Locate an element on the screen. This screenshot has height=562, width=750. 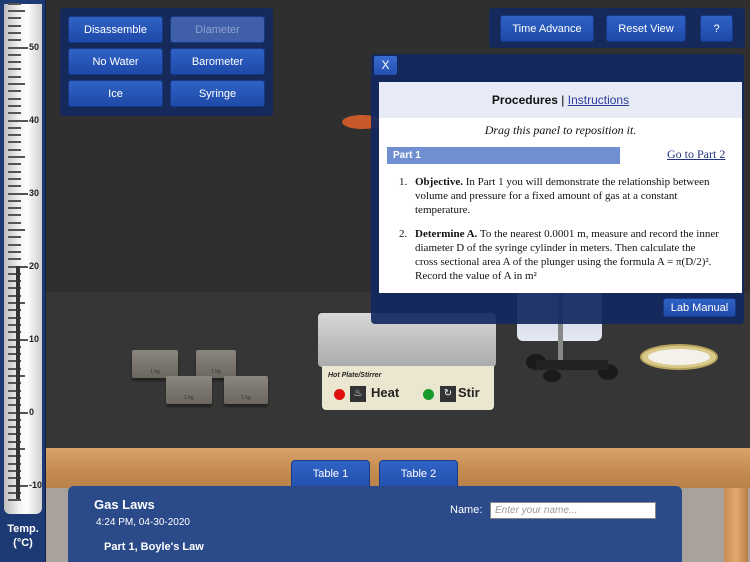
step-lead: Objective. is located at coordinates (439, 182).